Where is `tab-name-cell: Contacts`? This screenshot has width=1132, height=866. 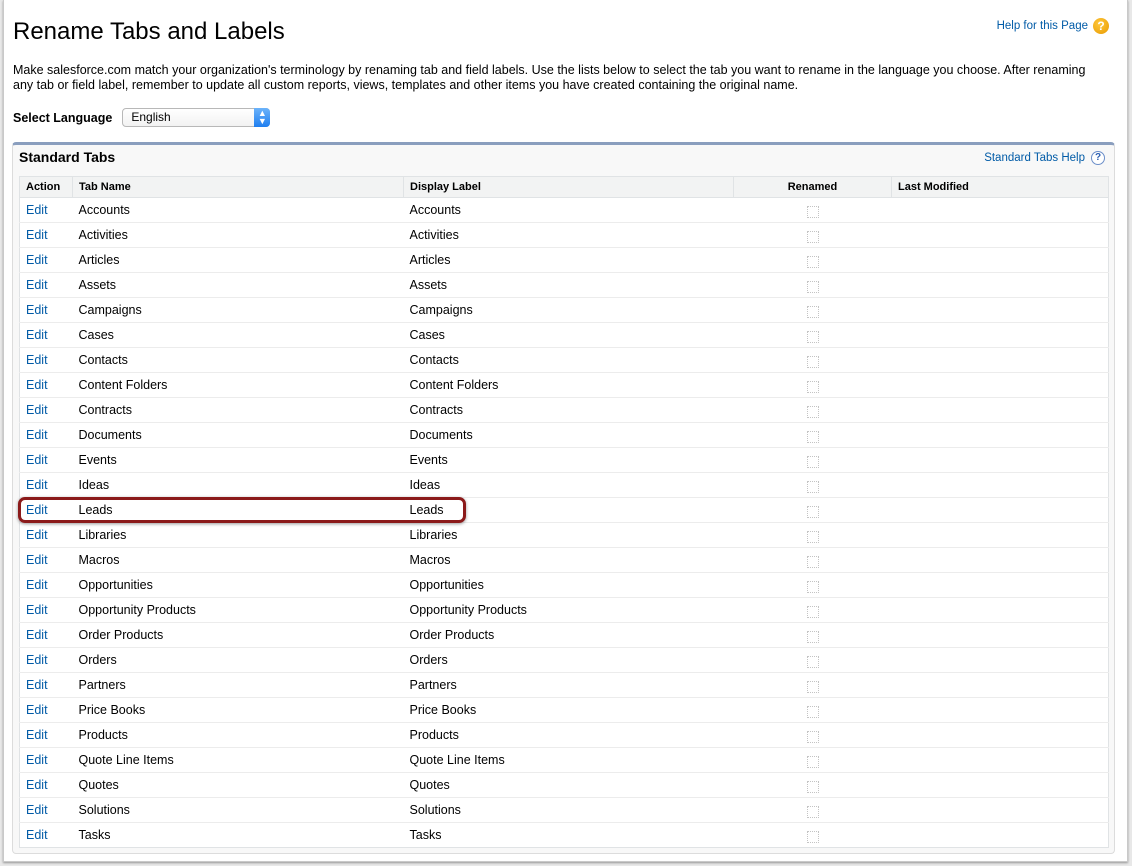
tab-name-cell: Contacts is located at coordinates (103, 360).